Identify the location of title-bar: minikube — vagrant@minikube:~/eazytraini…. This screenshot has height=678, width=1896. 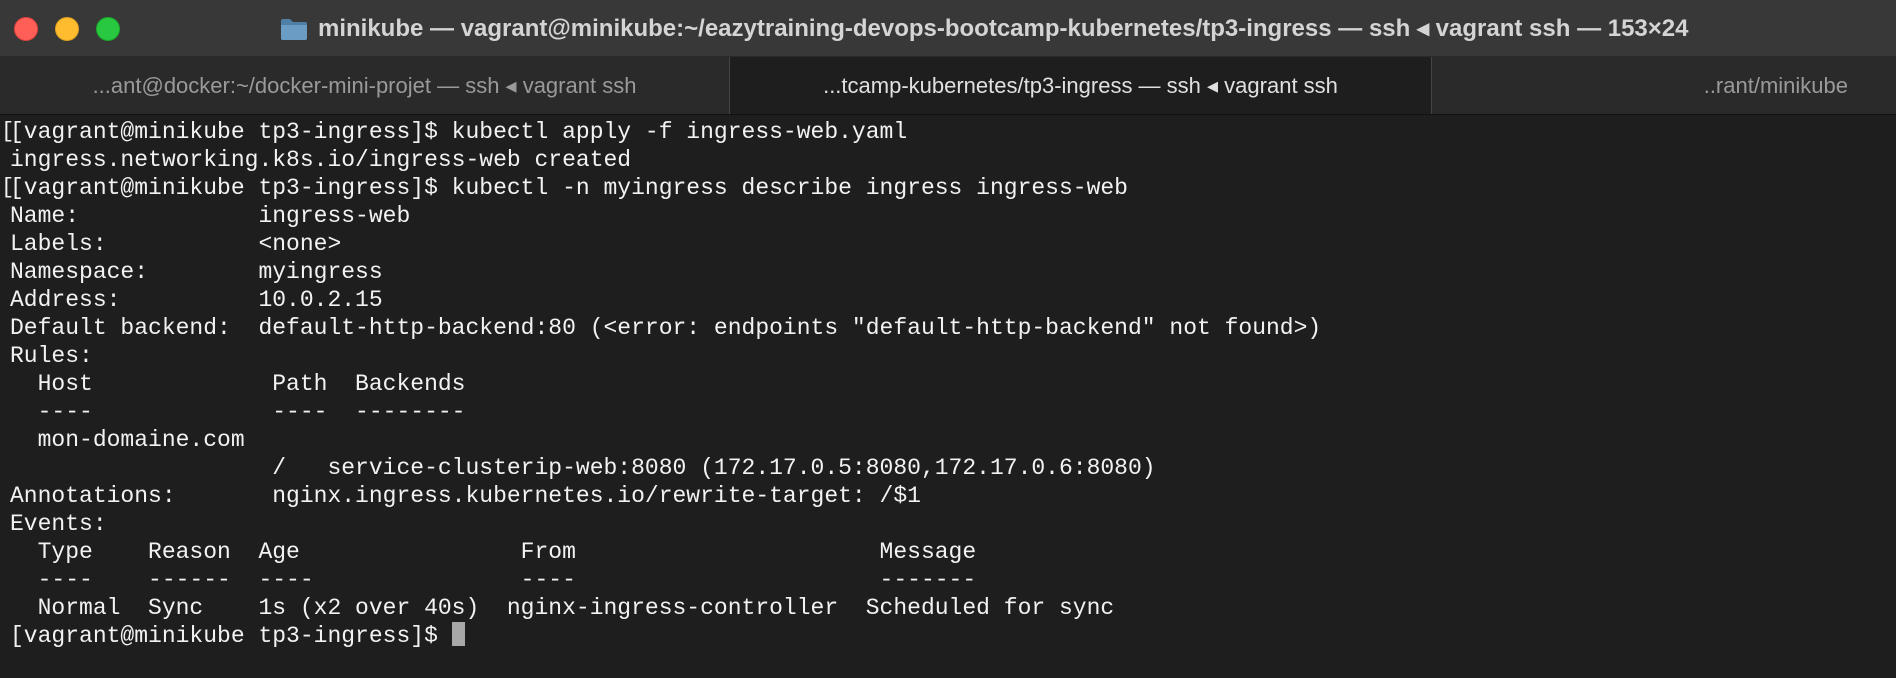
(948, 28).